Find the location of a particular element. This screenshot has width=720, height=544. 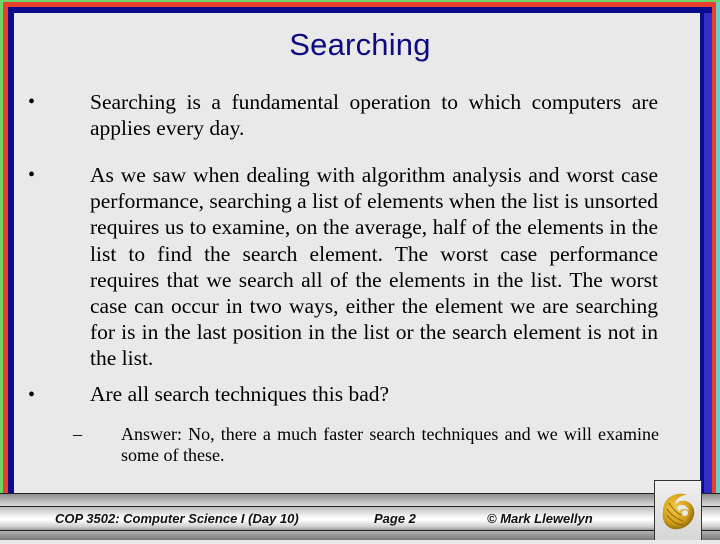

footer-page-number: Page 2 is located at coordinates (395, 518).